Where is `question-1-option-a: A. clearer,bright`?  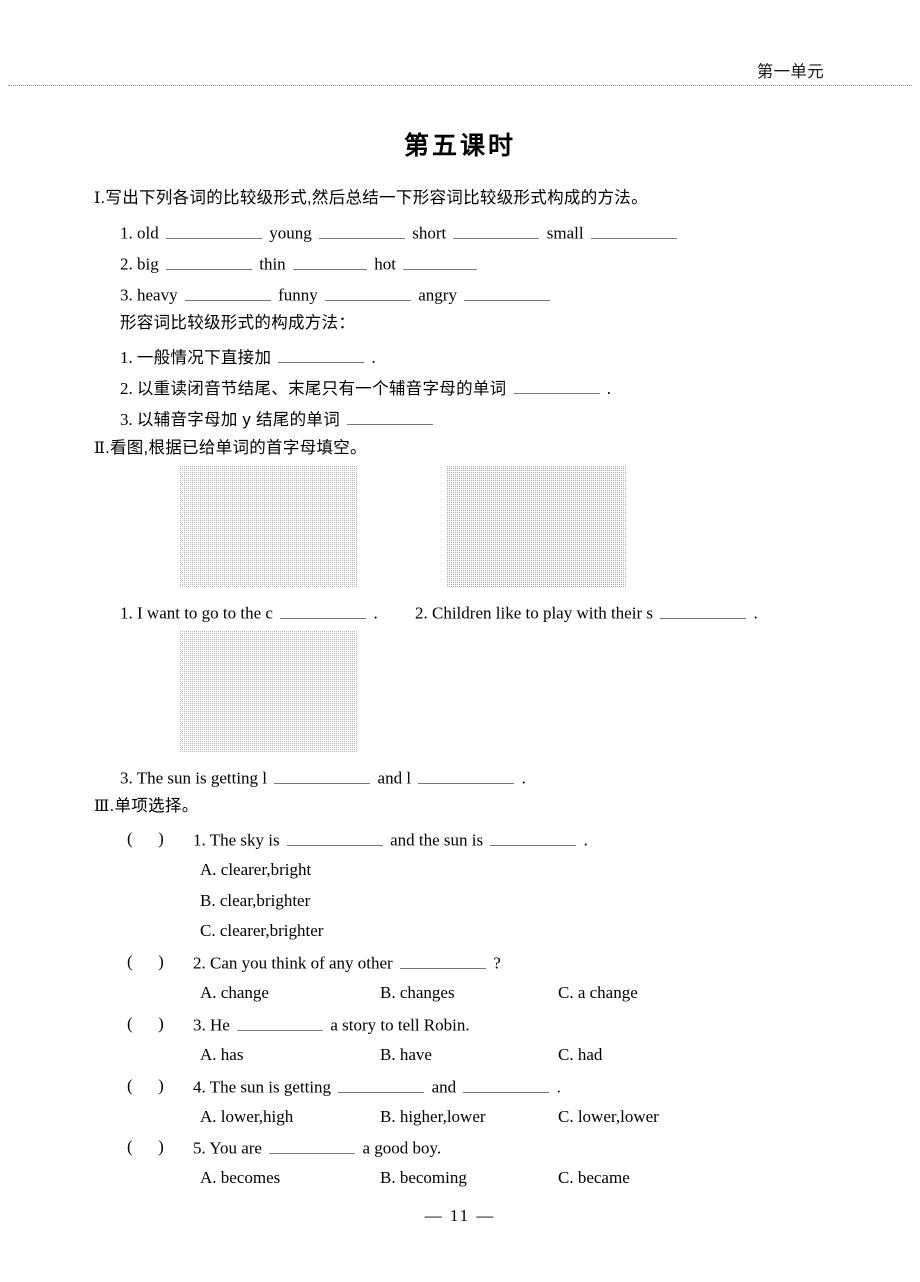 question-1-option-a: A. clearer,bright is located at coordinates (255, 870).